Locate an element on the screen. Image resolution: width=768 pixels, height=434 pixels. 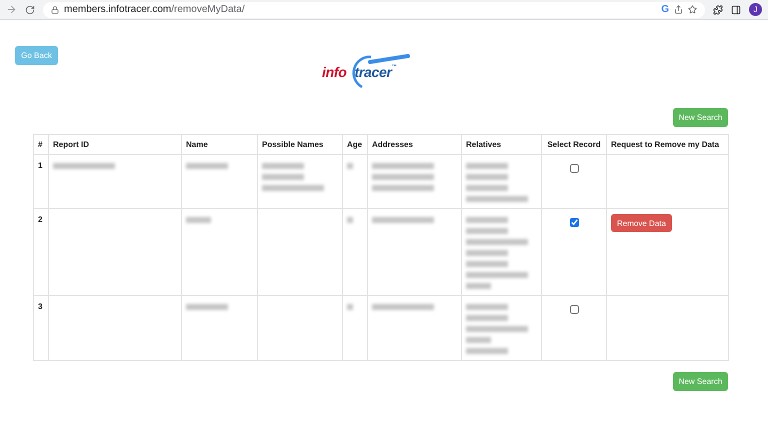
address-bar: members.infotracer.com/removeMyData/ G is located at coordinates (374, 10).